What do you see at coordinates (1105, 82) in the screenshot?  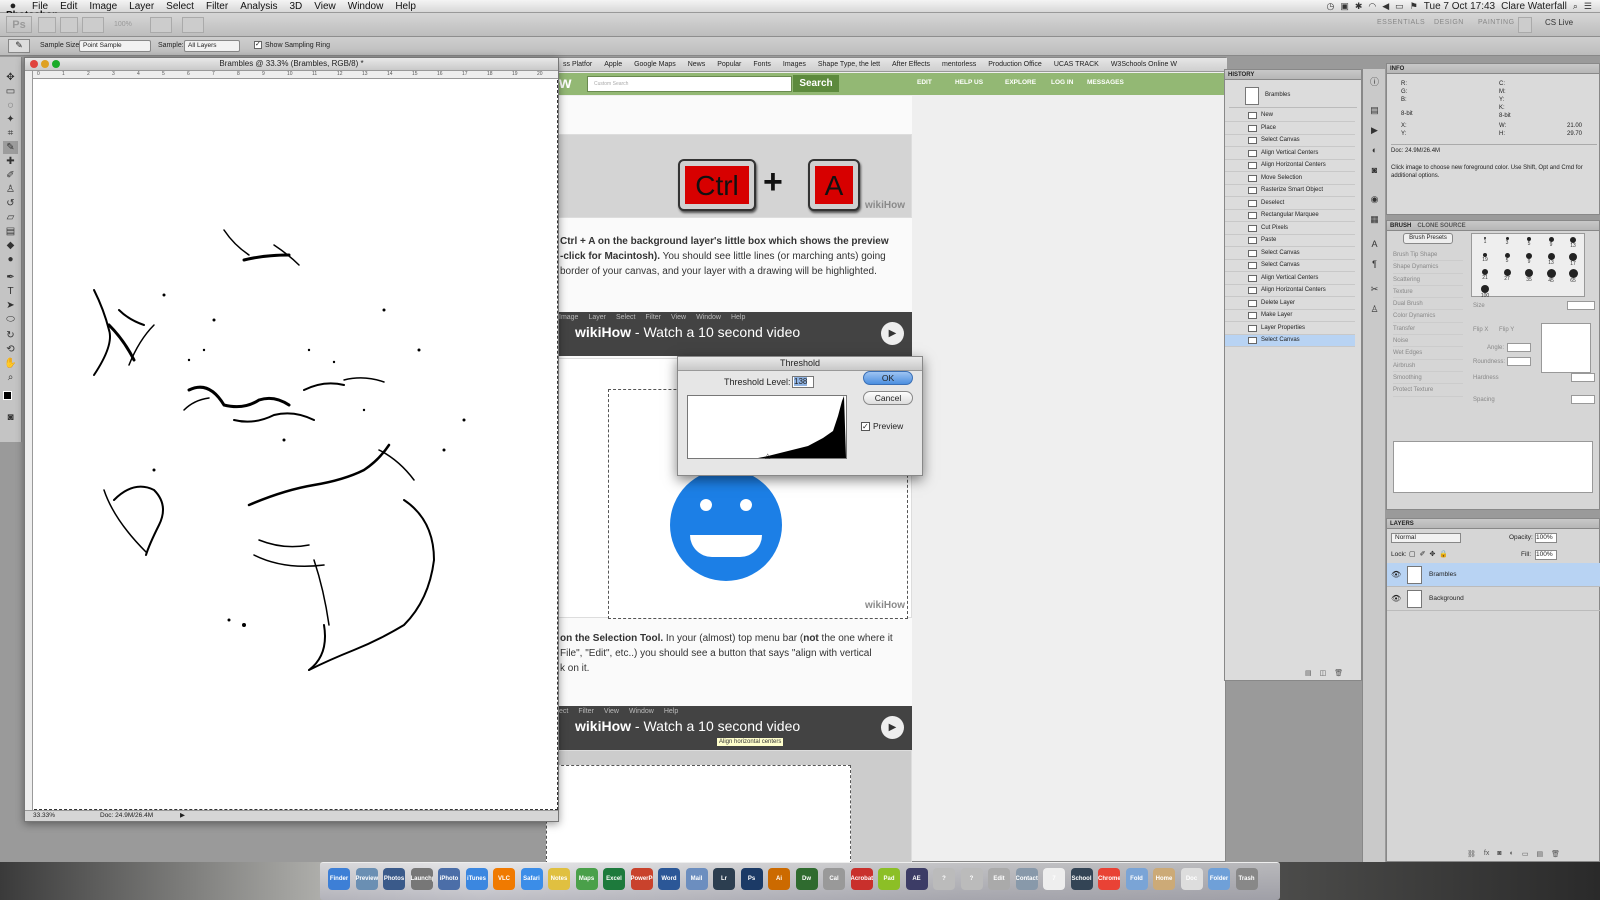 I see `nav-messages: MESSAGES` at bounding box center [1105, 82].